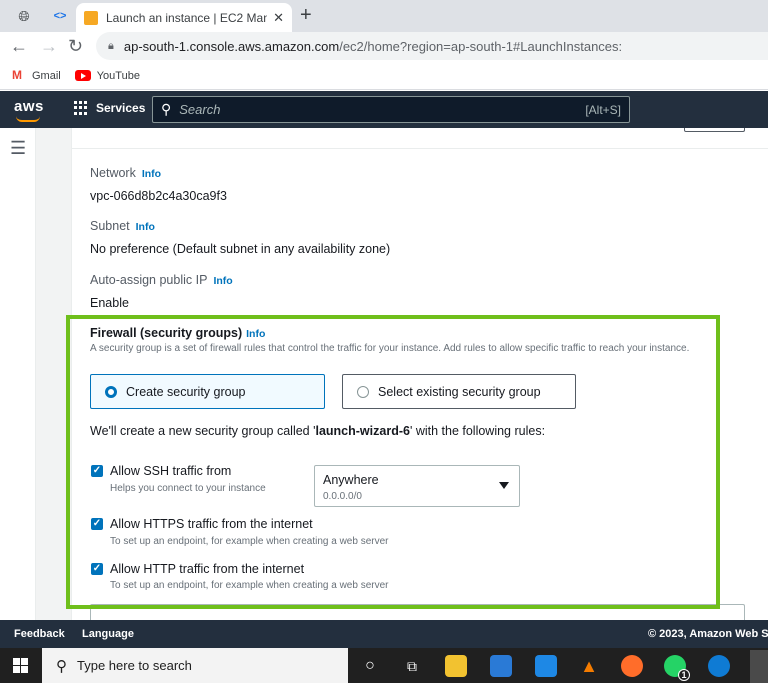 The height and width of the screenshot is (683, 768). What do you see at coordinates (708, 634) in the screenshot?
I see `copyright-text: © 2023, Amazon Web Se` at bounding box center [708, 634].